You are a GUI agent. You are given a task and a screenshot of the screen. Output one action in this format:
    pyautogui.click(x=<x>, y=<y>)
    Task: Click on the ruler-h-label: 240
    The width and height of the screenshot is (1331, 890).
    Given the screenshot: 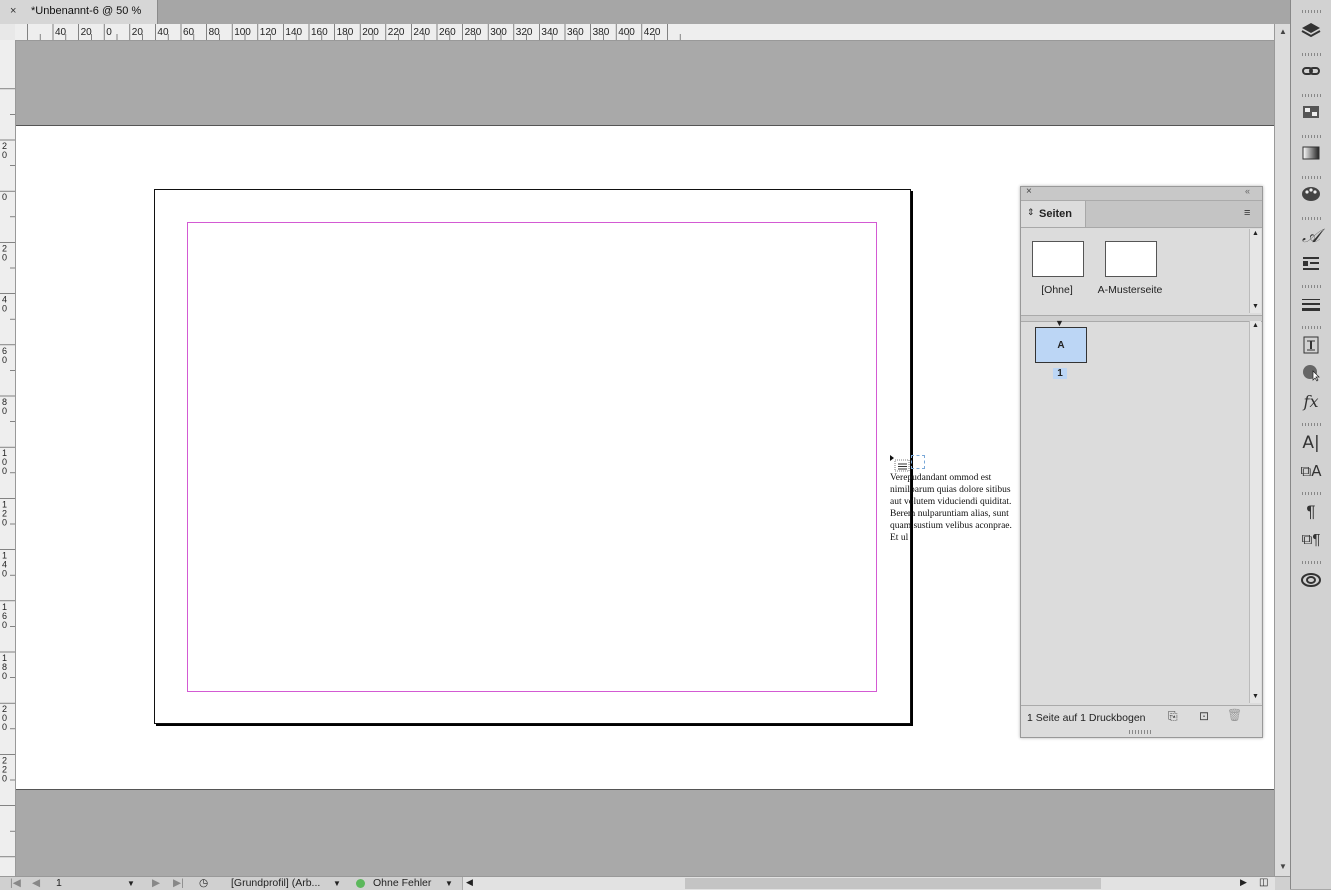 What is the action you would take?
    pyautogui.click(x=421, y=32)
    